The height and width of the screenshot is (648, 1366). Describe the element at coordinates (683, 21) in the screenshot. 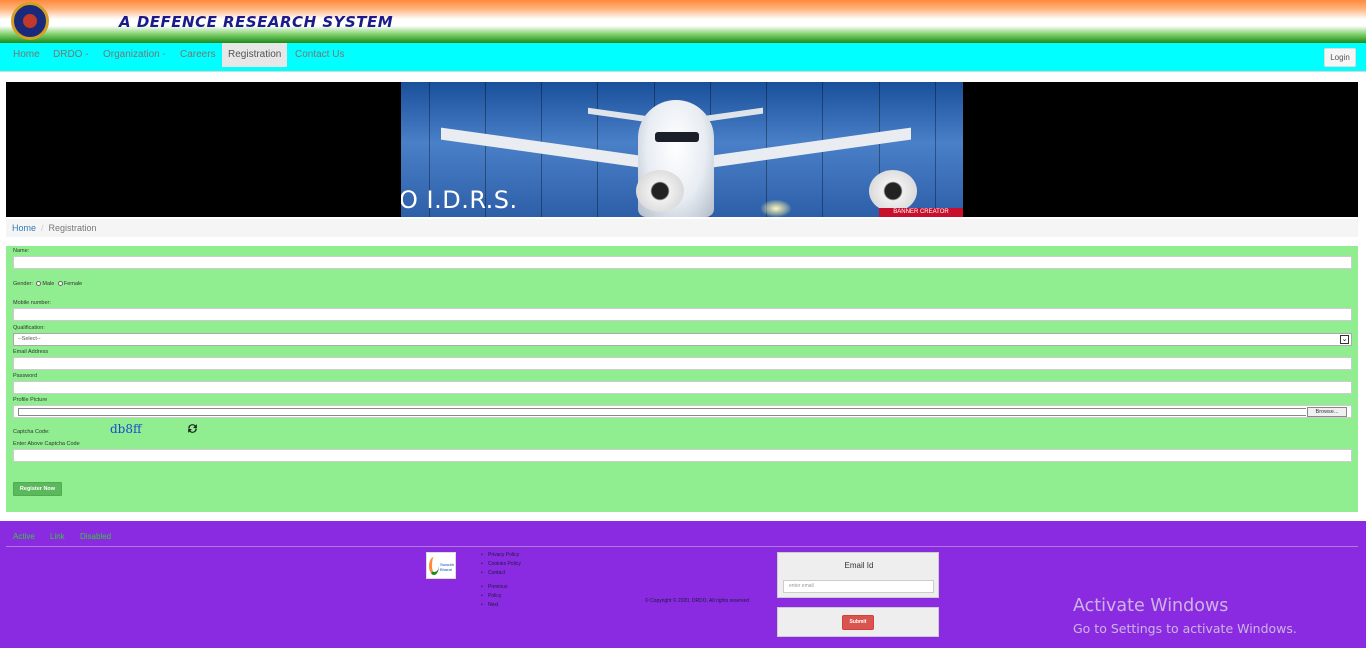

I see `site-header: A DEFENCE RESEARCH SYSTEM` at that location.